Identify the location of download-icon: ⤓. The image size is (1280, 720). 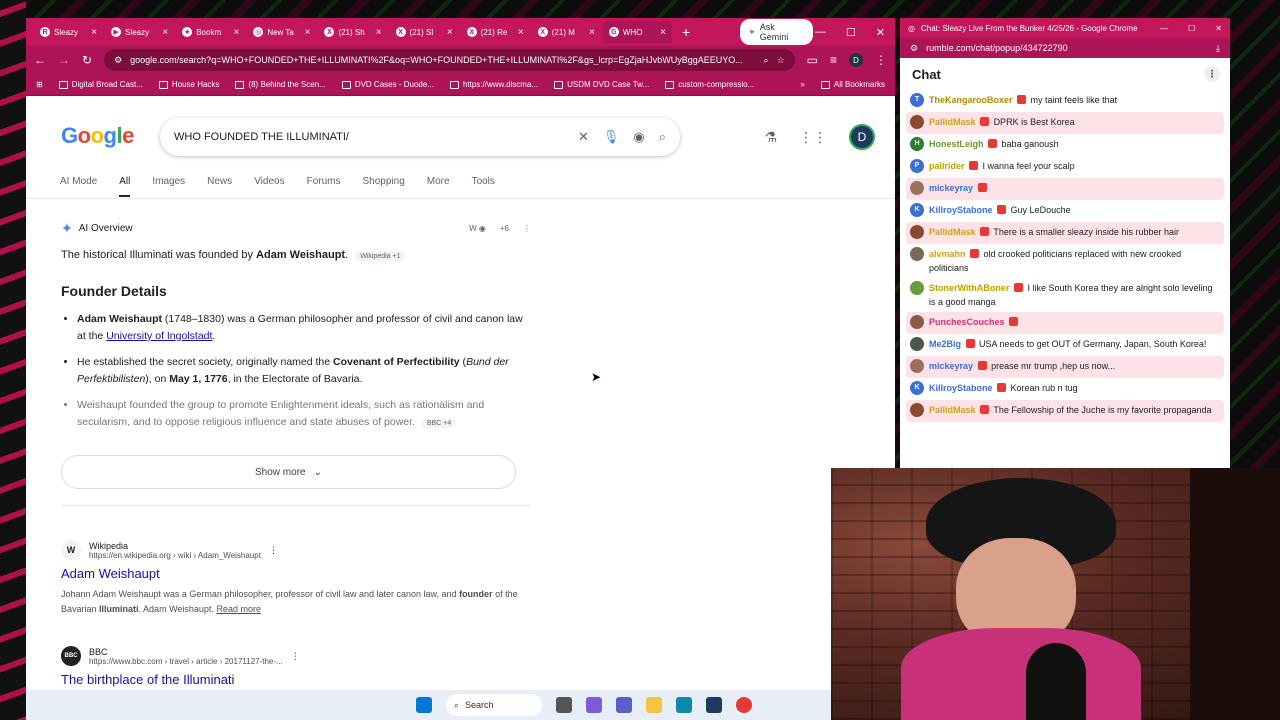
(1218, 48).